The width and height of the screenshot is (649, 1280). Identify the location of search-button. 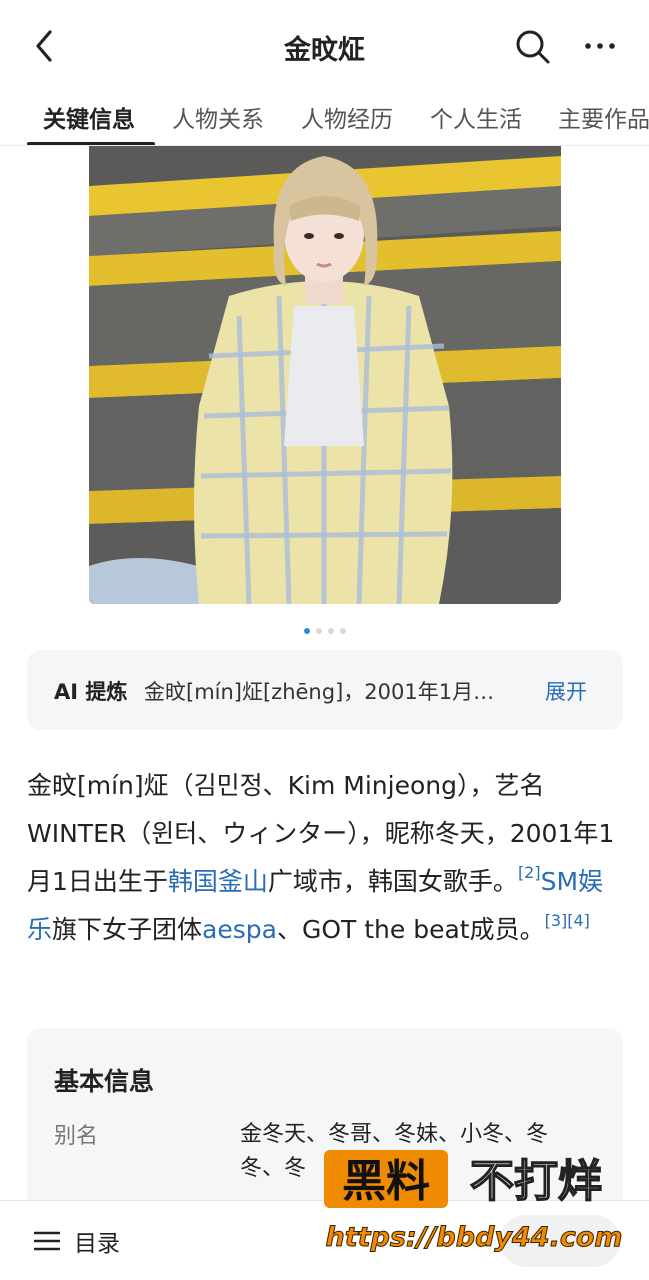
(532, 46).